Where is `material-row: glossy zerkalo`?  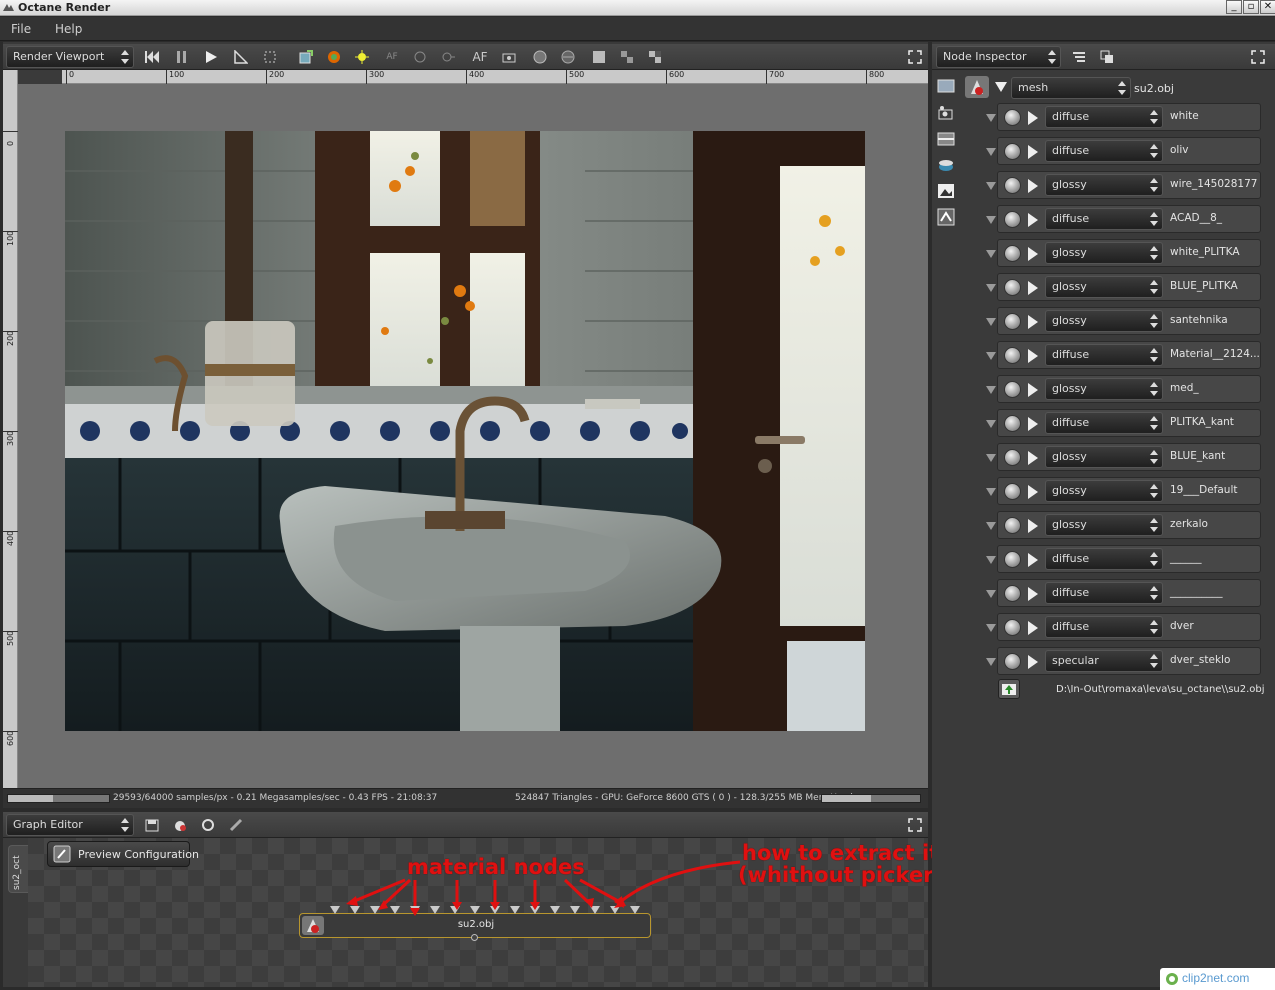
material-row: glossy zerkalo is located at coordinates (1129, 525).